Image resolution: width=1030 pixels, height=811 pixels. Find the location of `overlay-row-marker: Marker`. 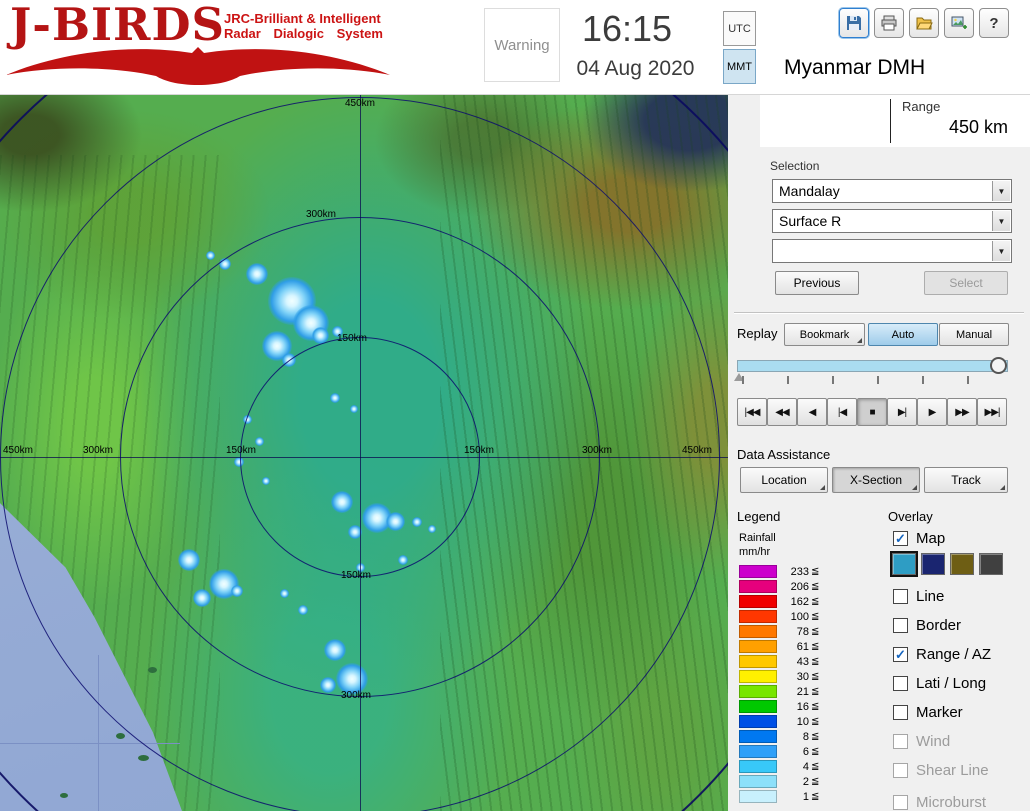

overlay-row-marker: Marker is located at coordinates (928, 712).